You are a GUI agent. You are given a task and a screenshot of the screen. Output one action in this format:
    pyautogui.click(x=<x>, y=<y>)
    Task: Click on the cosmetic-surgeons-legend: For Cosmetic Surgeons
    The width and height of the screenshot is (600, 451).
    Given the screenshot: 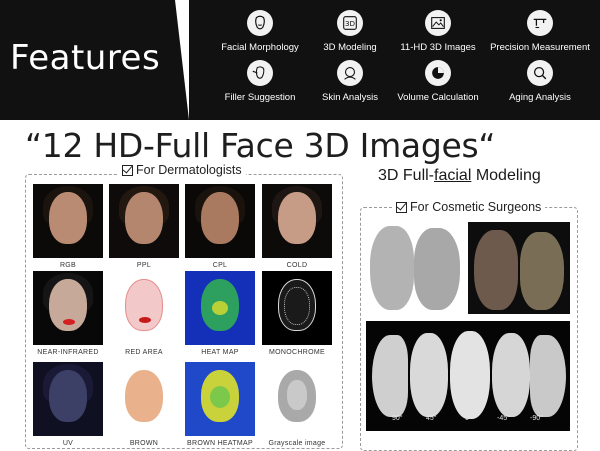 What is the action you would take?
    pyautogui.click(x=469, y=207)
    